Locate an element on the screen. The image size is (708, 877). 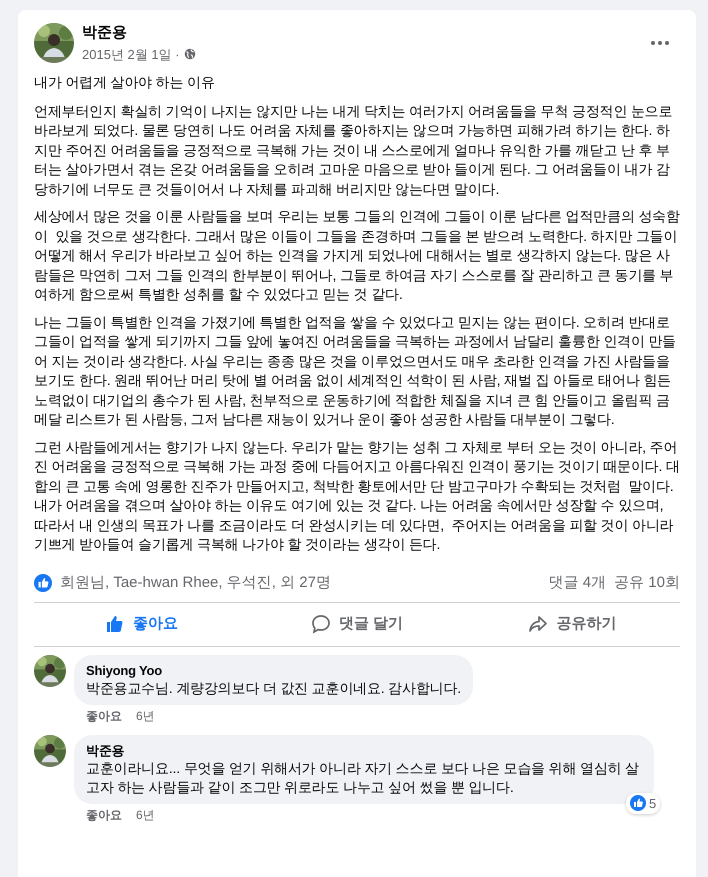
post-date: 2015년 2월 1일 · is located at coordinates (131, 54).